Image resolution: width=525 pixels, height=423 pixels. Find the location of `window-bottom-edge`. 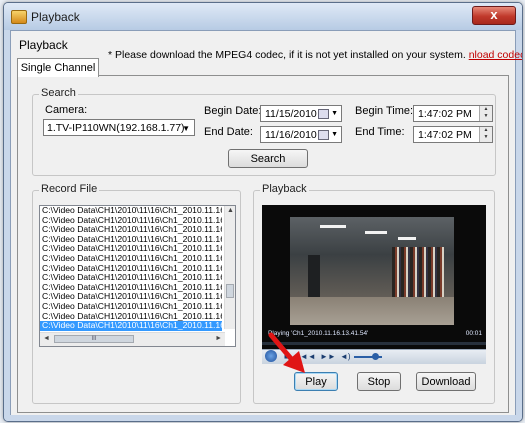

window-bottom-edge is located at coordinates (263, 418).